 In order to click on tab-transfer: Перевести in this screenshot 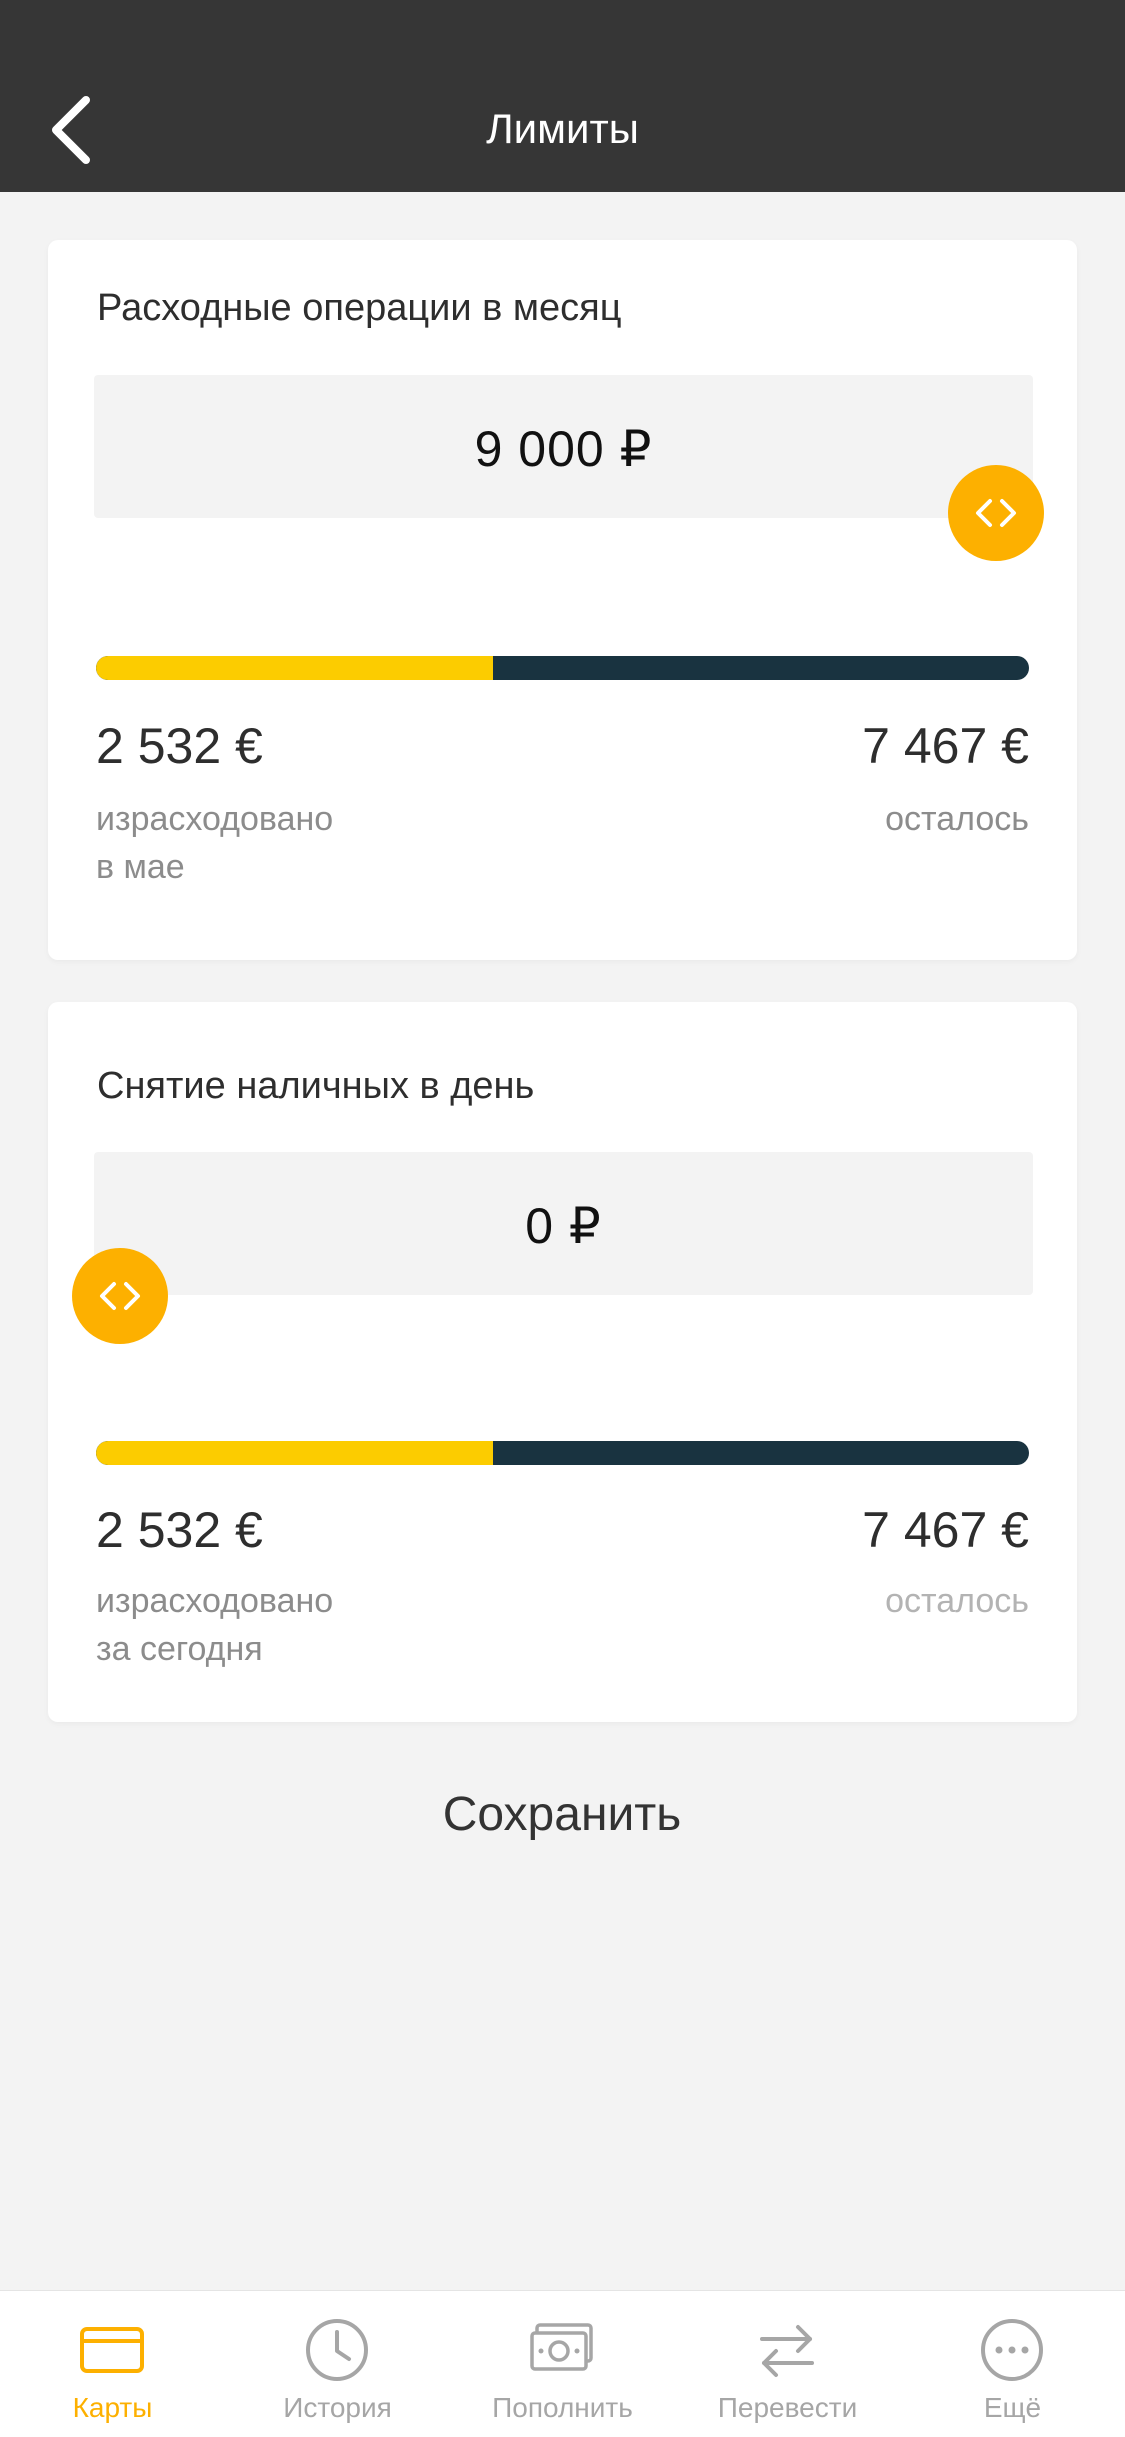, I will do `click(787, 2364)`.